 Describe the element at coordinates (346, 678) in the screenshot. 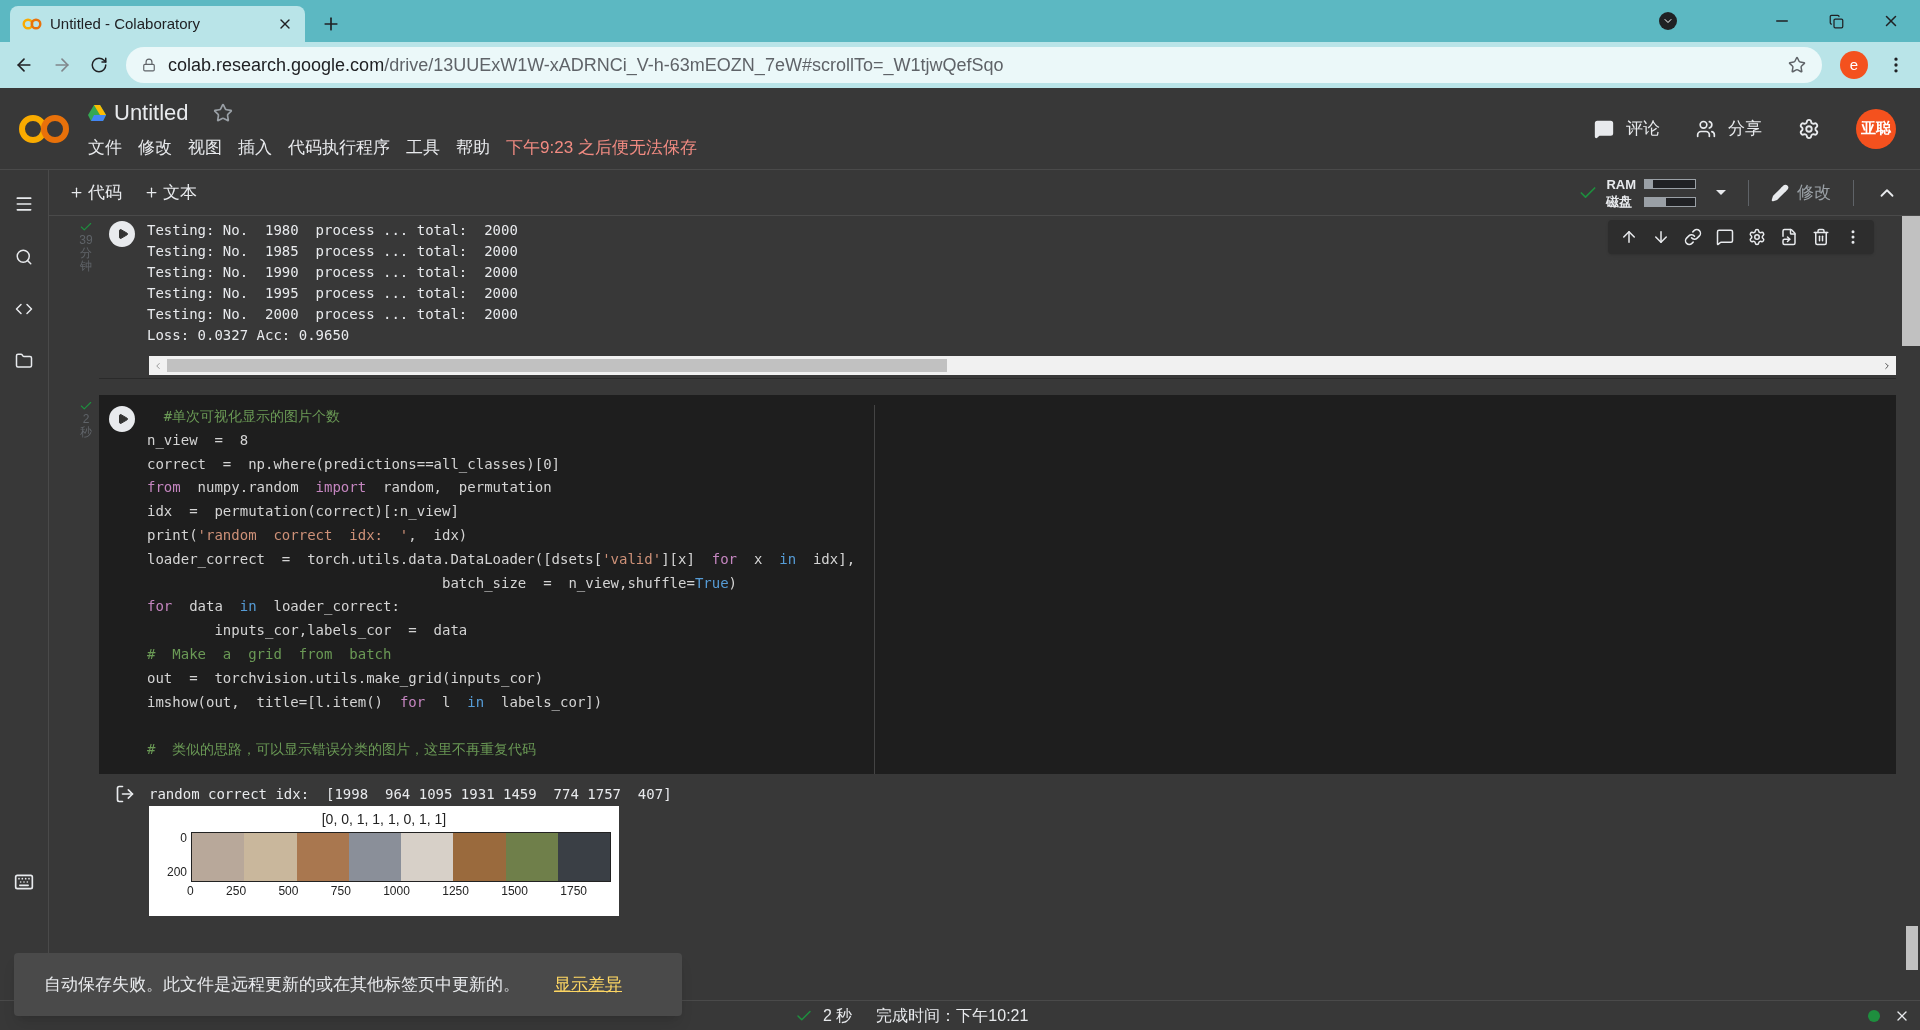

I see `code-line: out = torchvision.utils.make_grid(inputs_cor)` at that location.